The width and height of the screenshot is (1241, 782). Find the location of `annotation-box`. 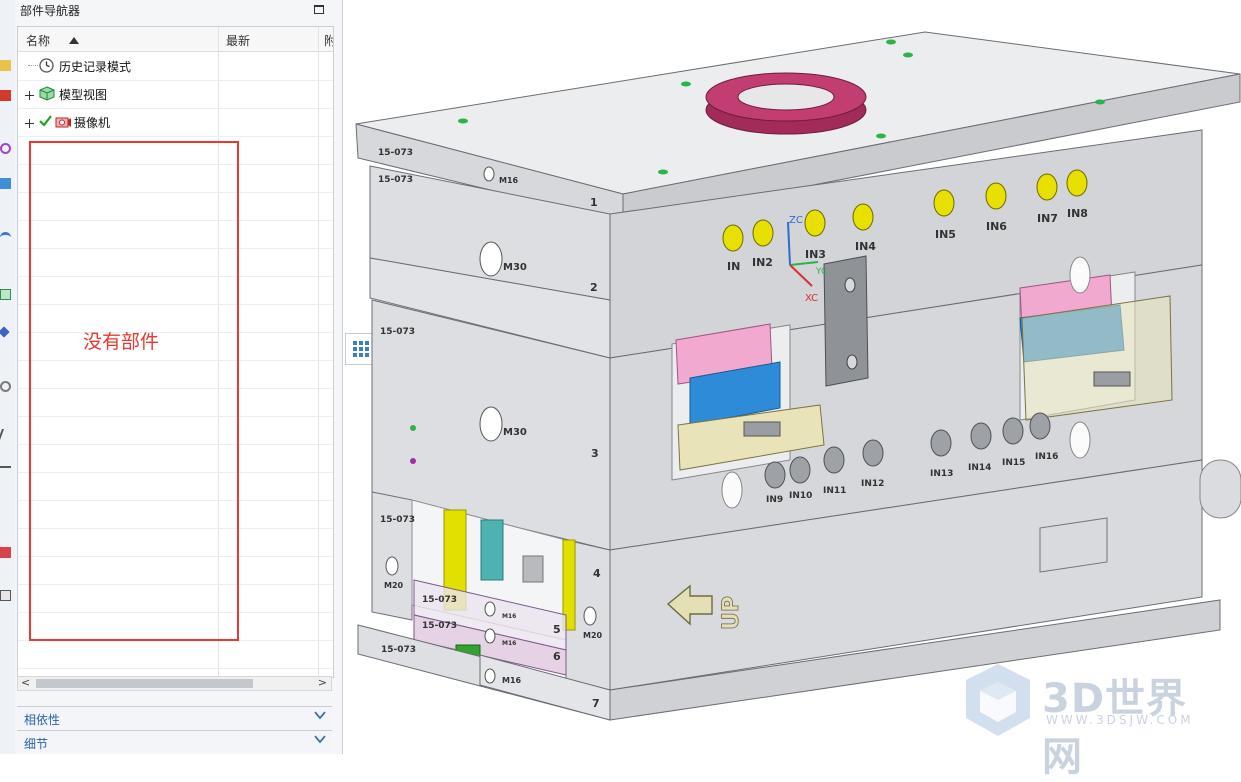

annotation-box is located at coordinates (134, 391).